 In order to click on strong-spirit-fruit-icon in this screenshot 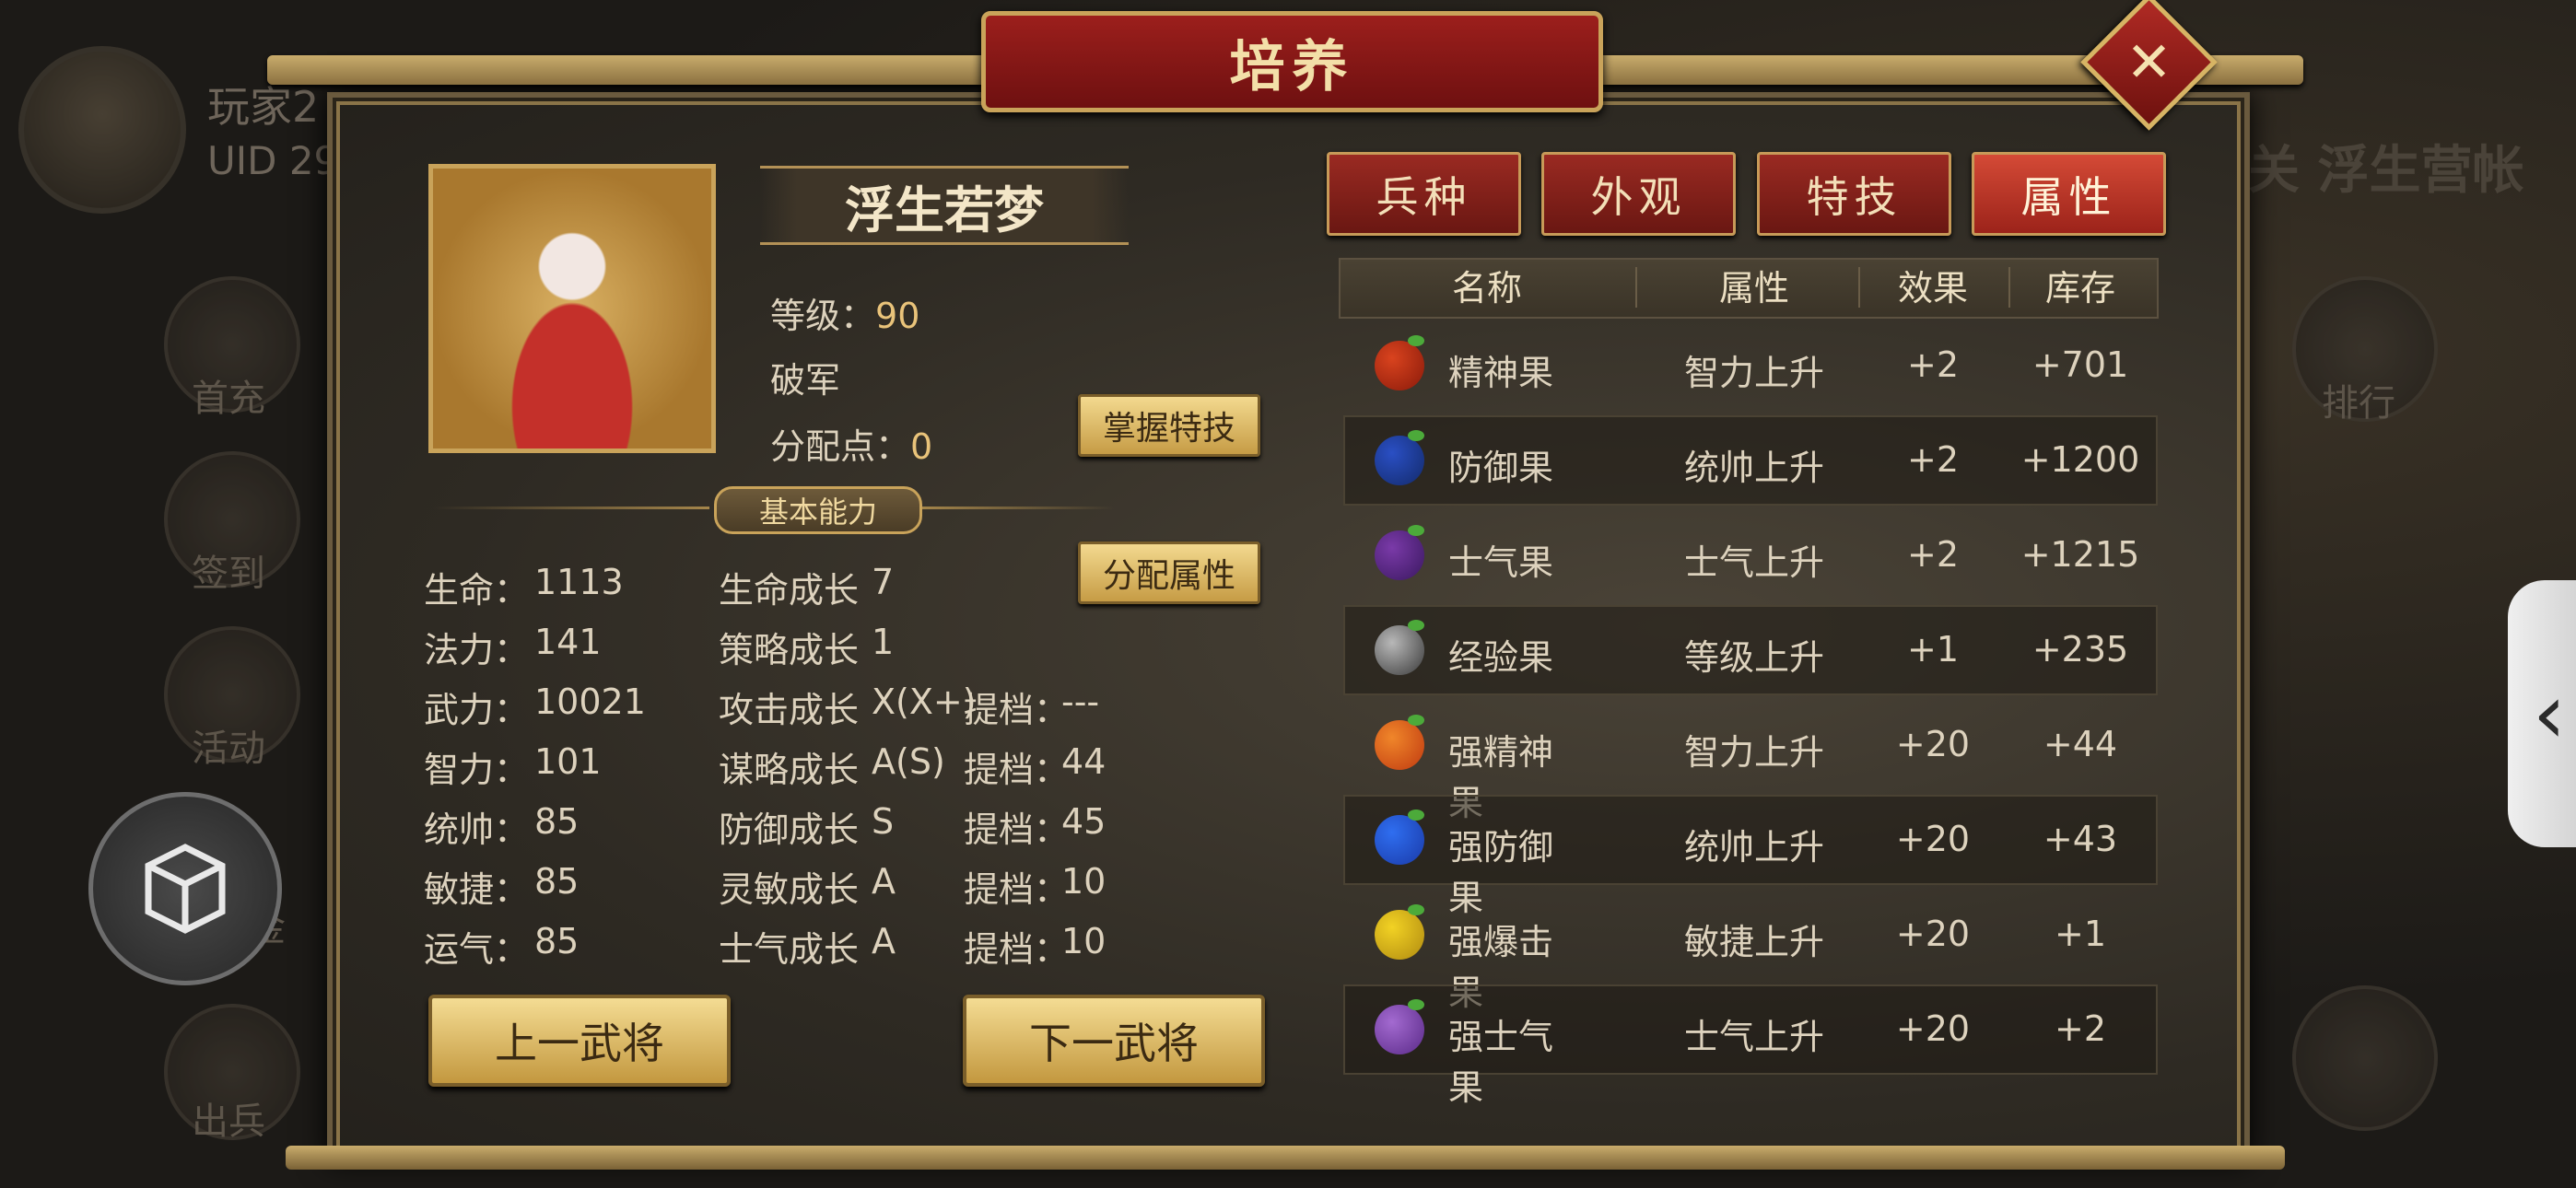, I will do `click(1399, 745)`.